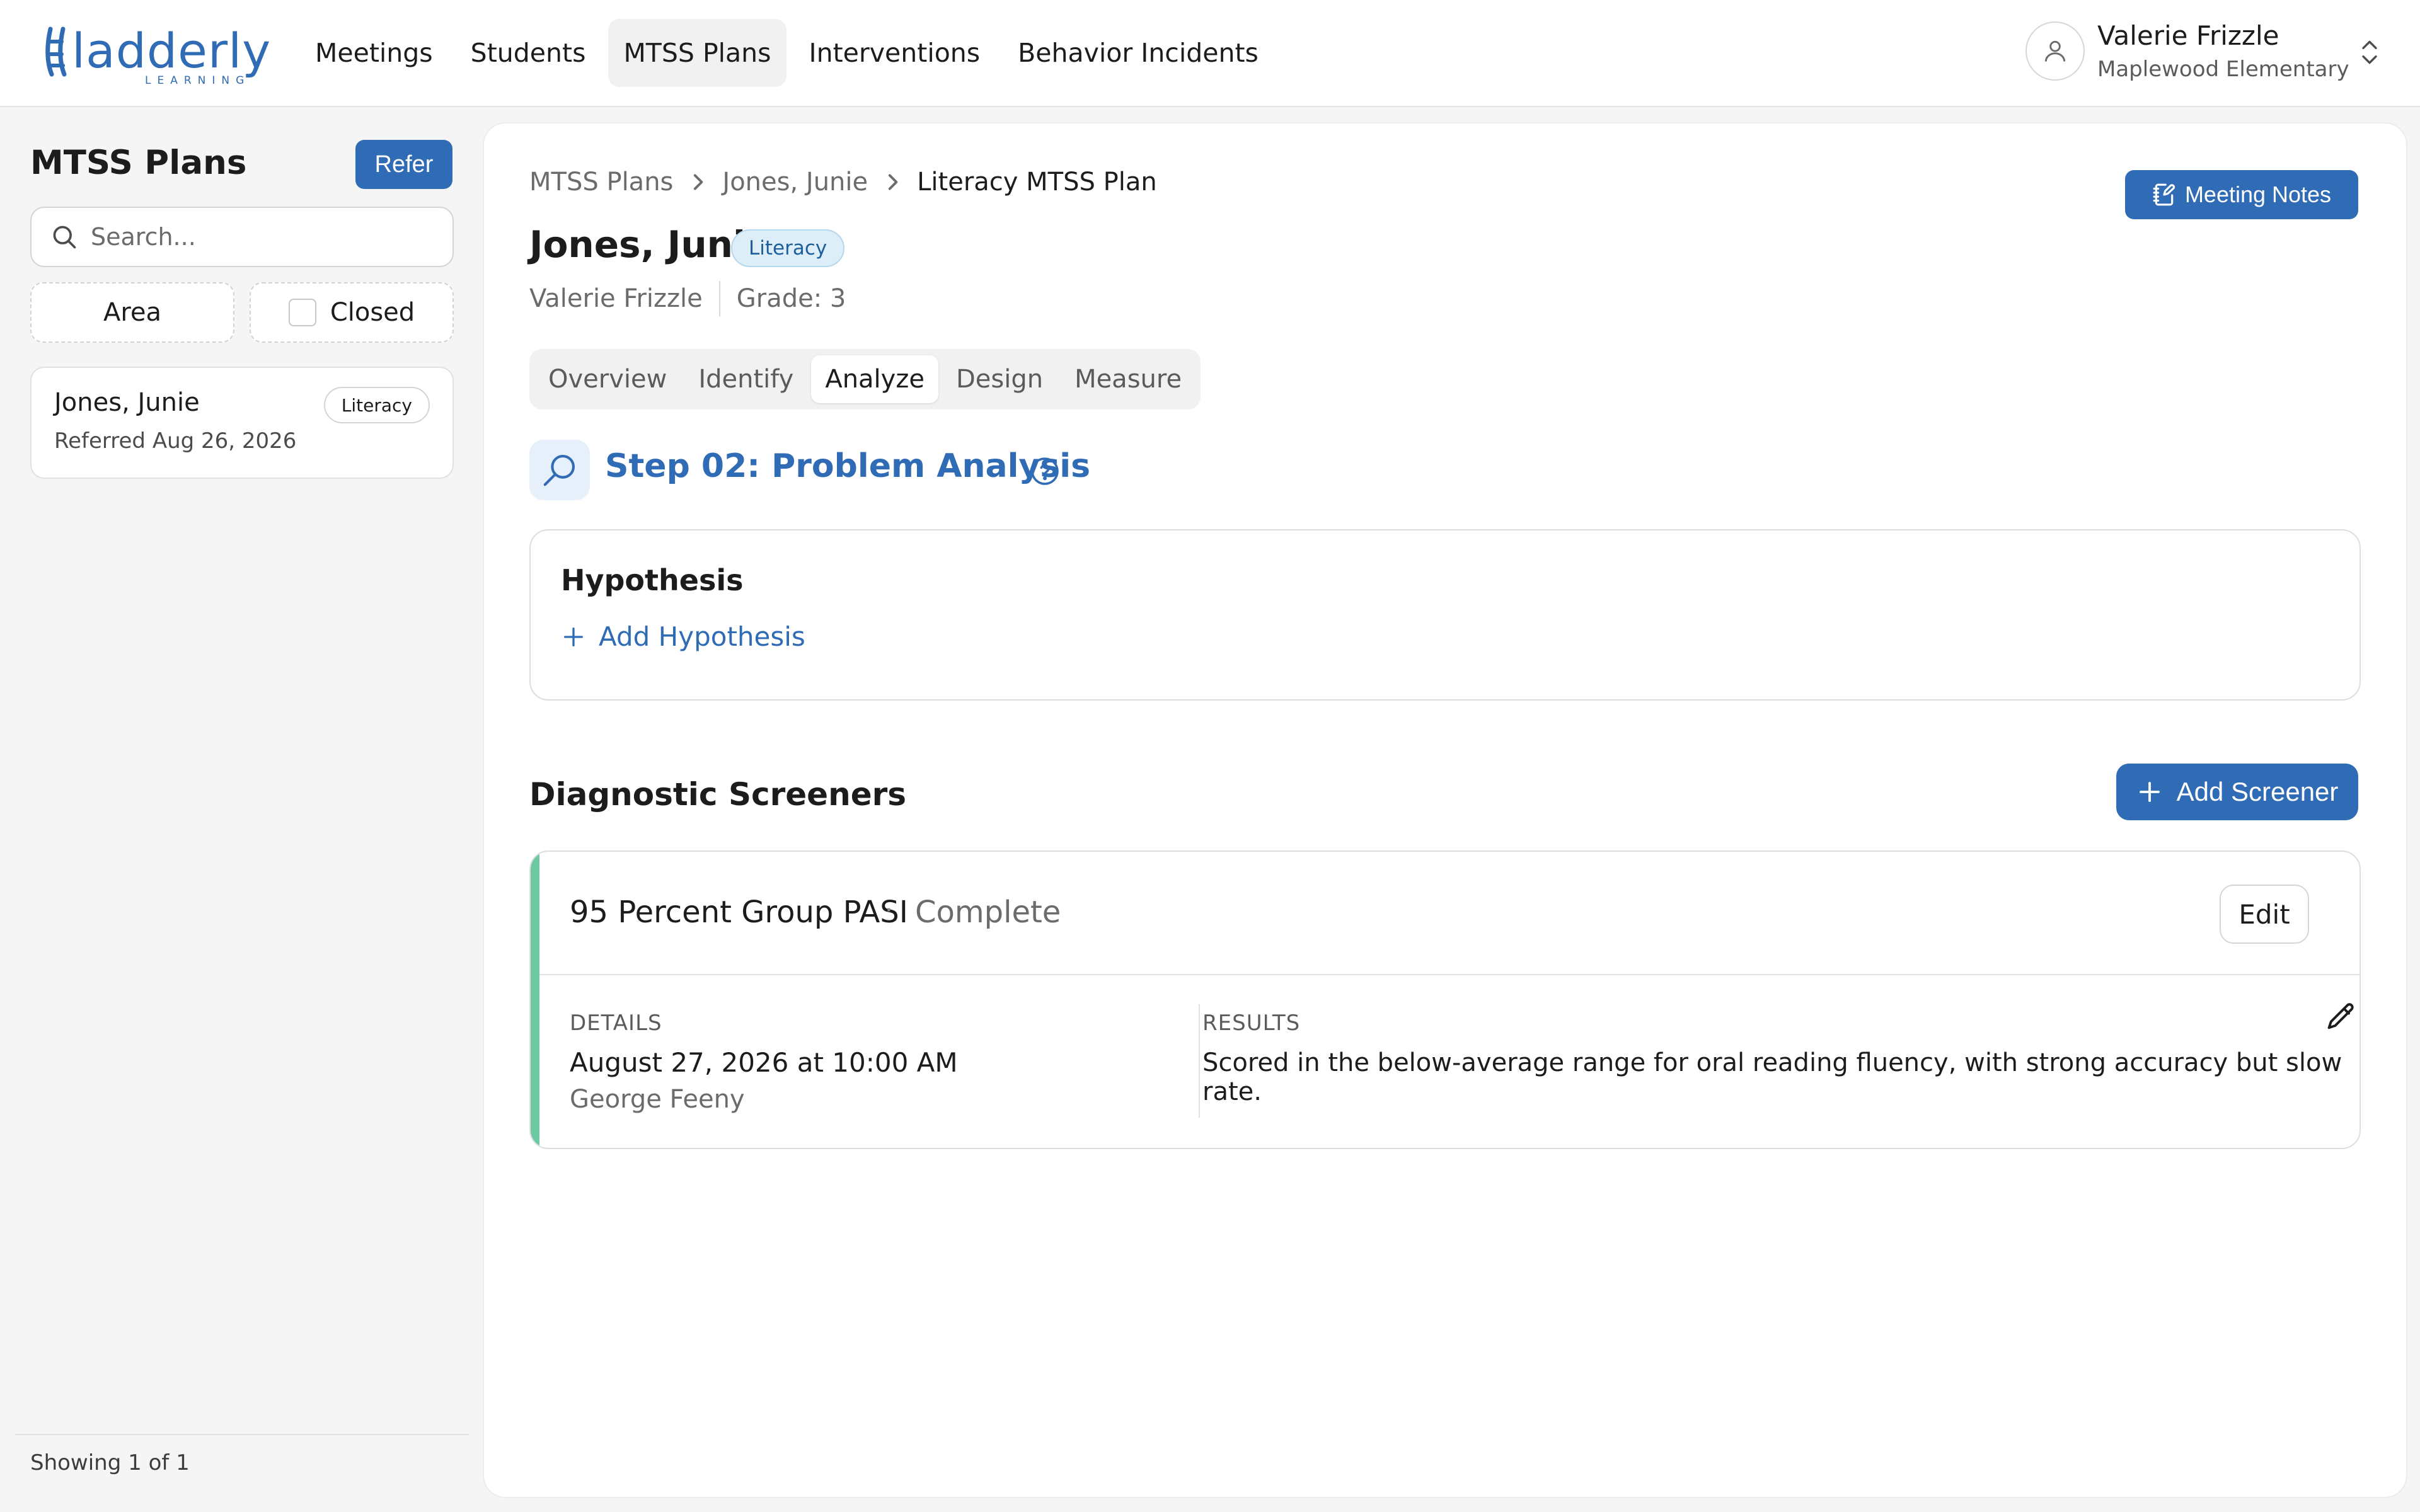 The width and height of the screenshot is (2420, 1512). What do you see at coordinates (791, 298) in the screenshot?
I see `student-grade: Grade: 3` at bounding box center [791, 298].